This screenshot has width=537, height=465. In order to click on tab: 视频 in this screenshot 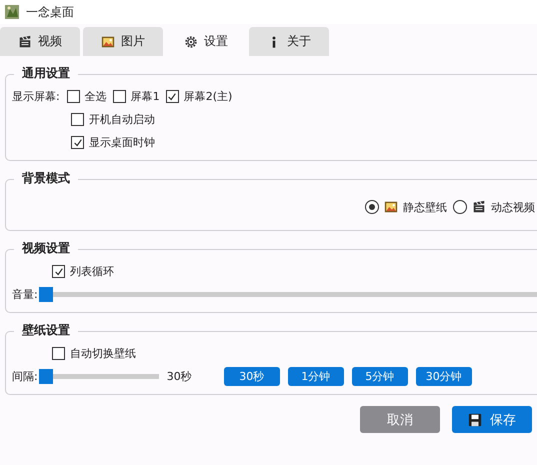, I will do `click(40, 41)`.